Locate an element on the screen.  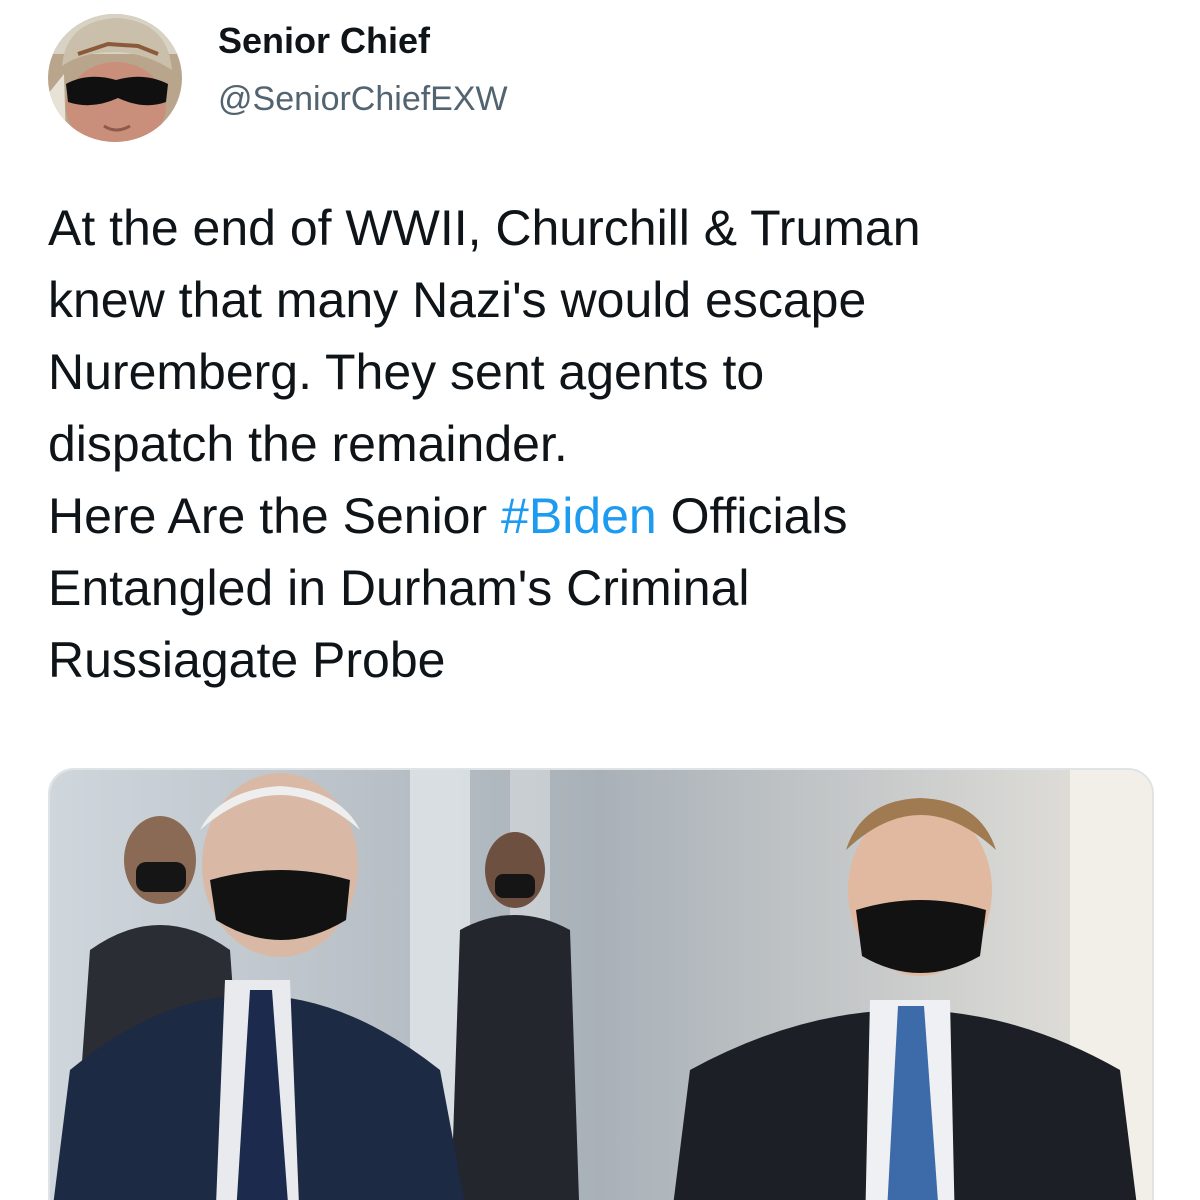
tweet-line: Entangled in Durham's Criminal is located at coordinates (399, 588).